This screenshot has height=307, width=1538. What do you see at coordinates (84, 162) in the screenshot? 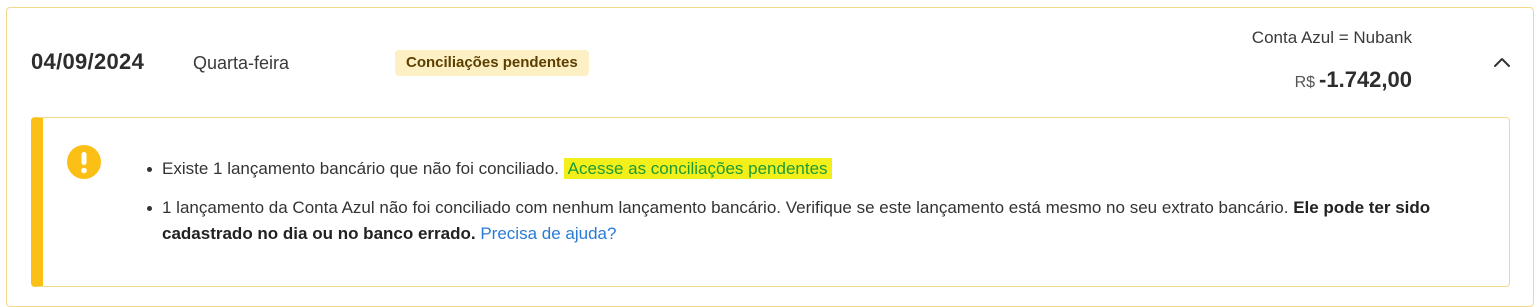
I see `exclamation-icon` at bounding box center [84, 162].